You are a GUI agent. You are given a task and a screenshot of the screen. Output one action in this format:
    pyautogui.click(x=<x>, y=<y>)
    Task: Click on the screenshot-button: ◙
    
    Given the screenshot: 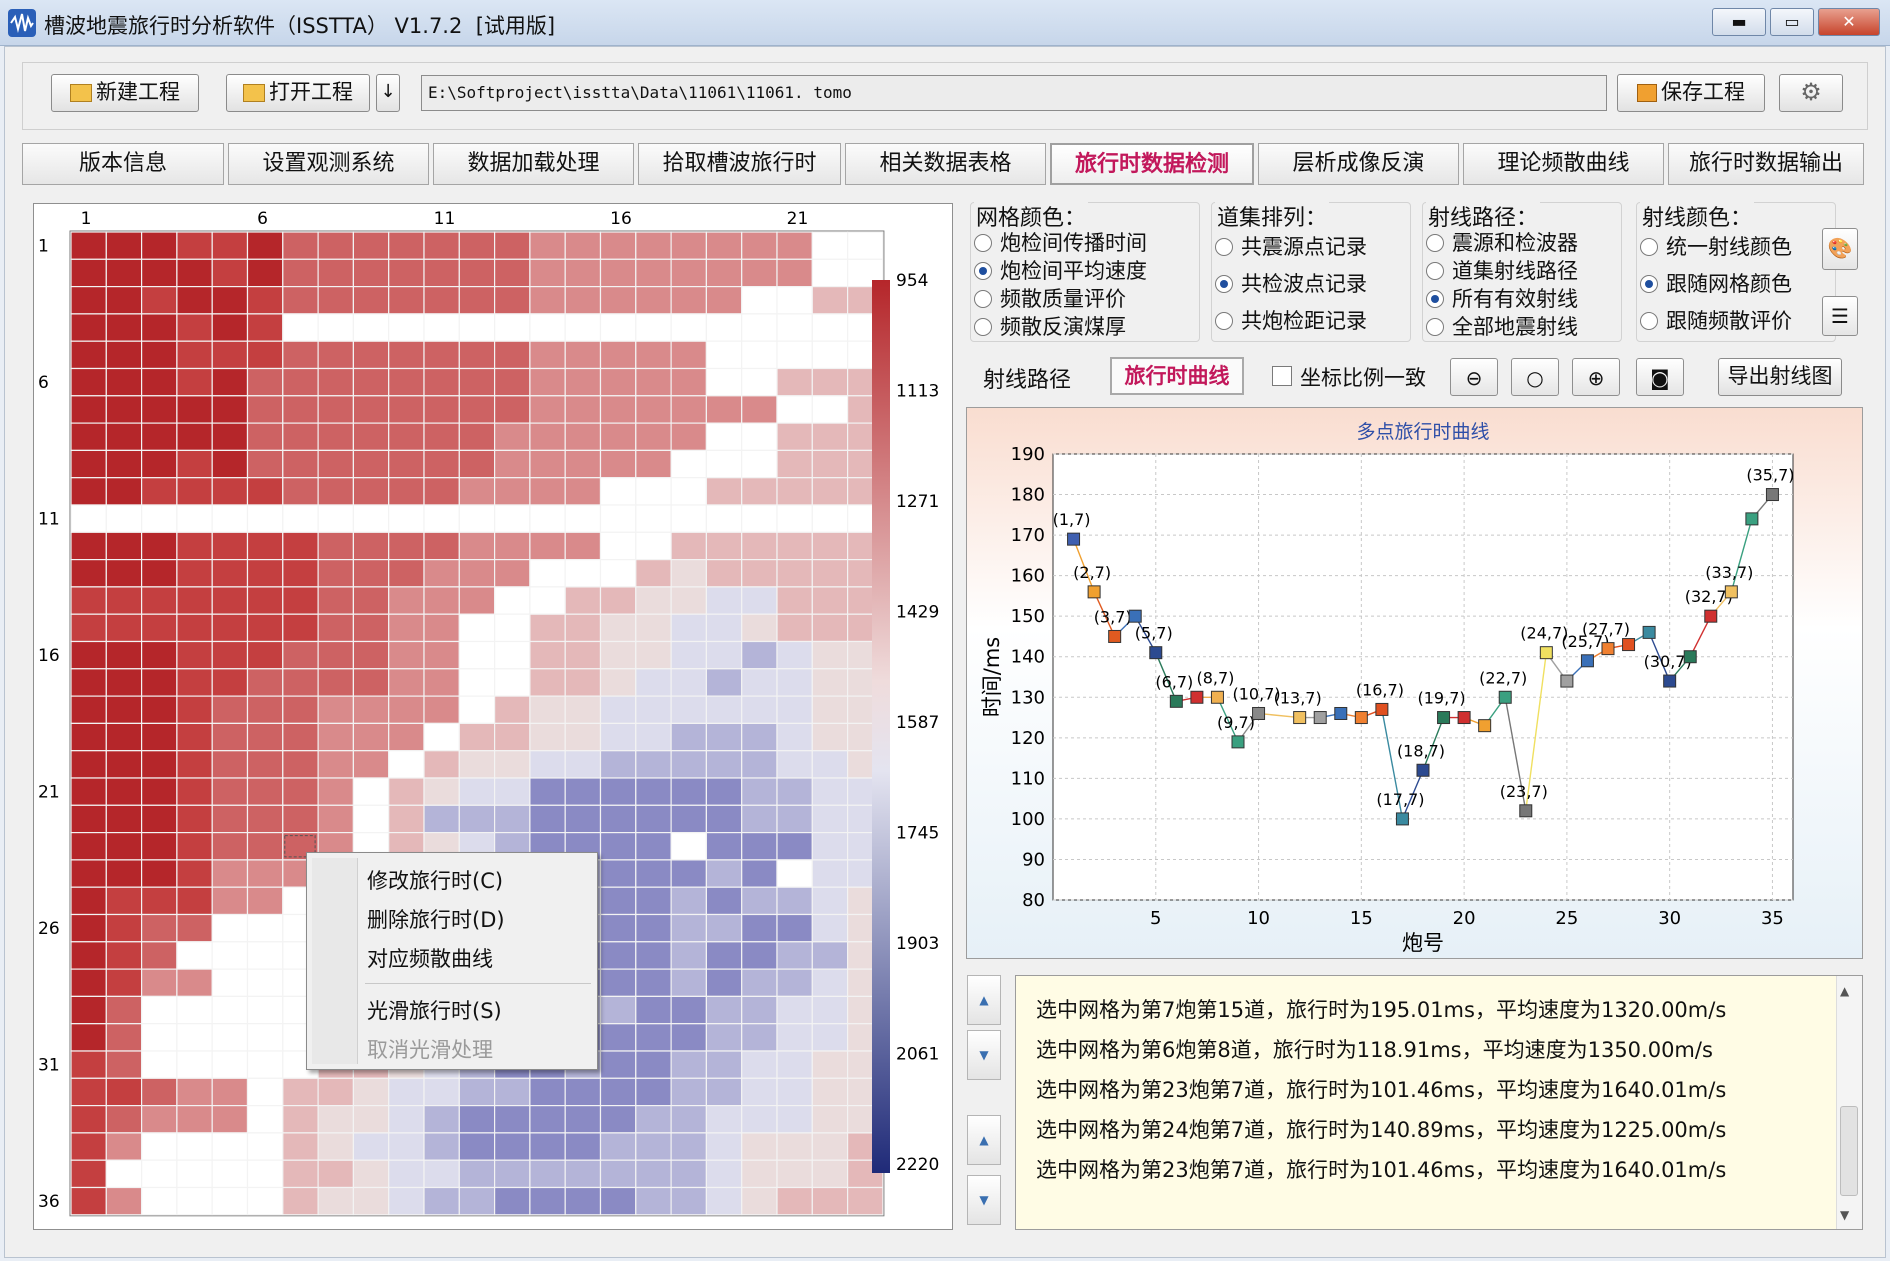 What is the action you would take?
    pyautogui.click(x=1660, y=377)
    